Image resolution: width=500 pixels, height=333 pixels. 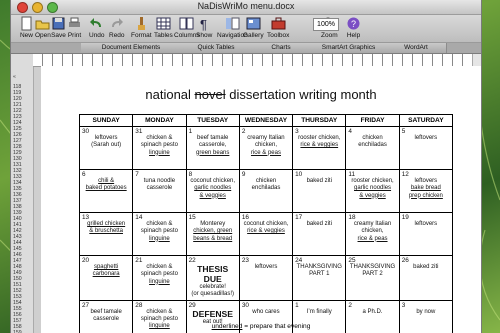 What do you see at coordinates (212, 191) in the screenshot?
I see `day-cell: 8 coconut chicken, garlic noodles & veggies` at bounding box center [212, 191].